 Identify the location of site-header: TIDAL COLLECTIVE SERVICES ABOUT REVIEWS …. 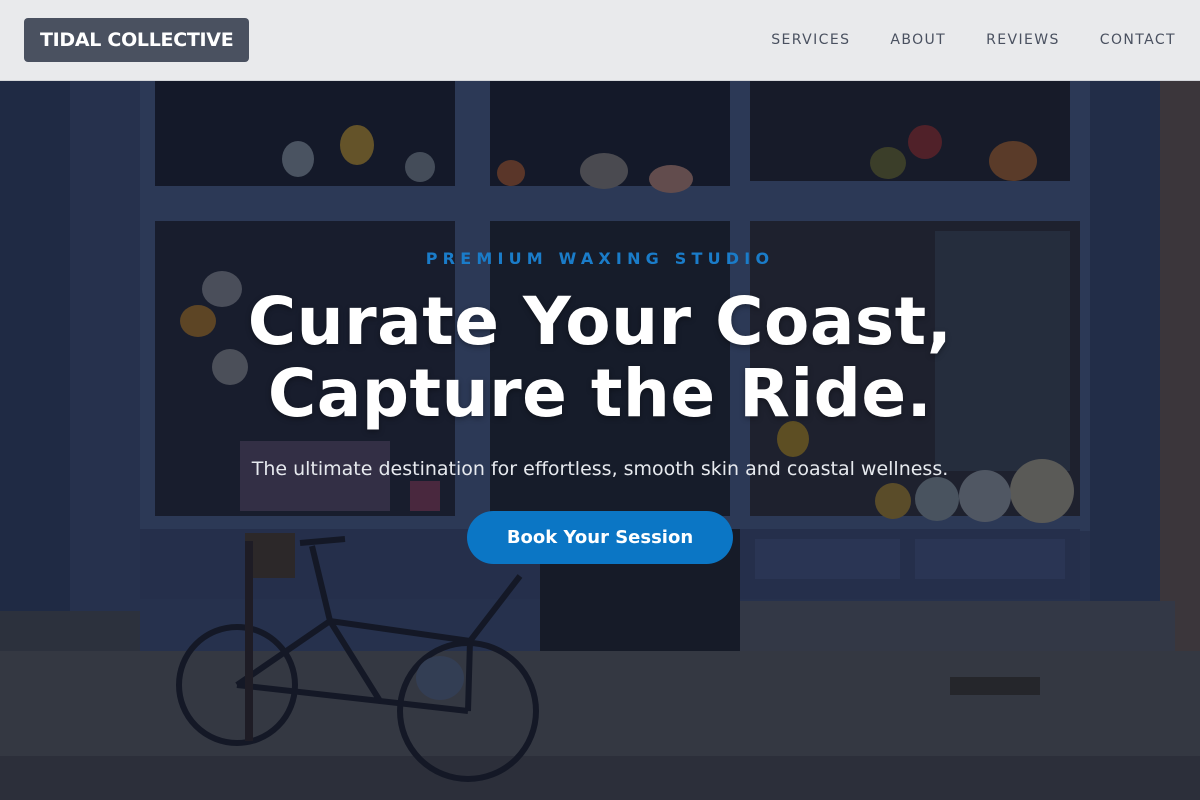
(600, 40).